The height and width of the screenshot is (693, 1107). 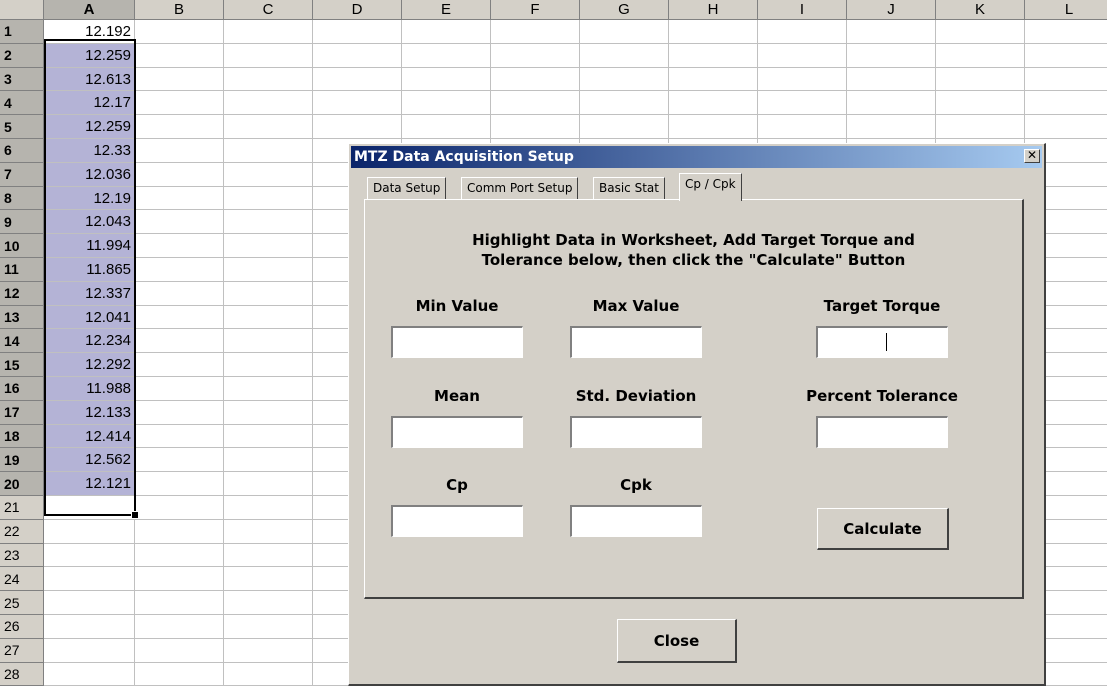 I want to click on cell-i2, so click(x=802, y=55).